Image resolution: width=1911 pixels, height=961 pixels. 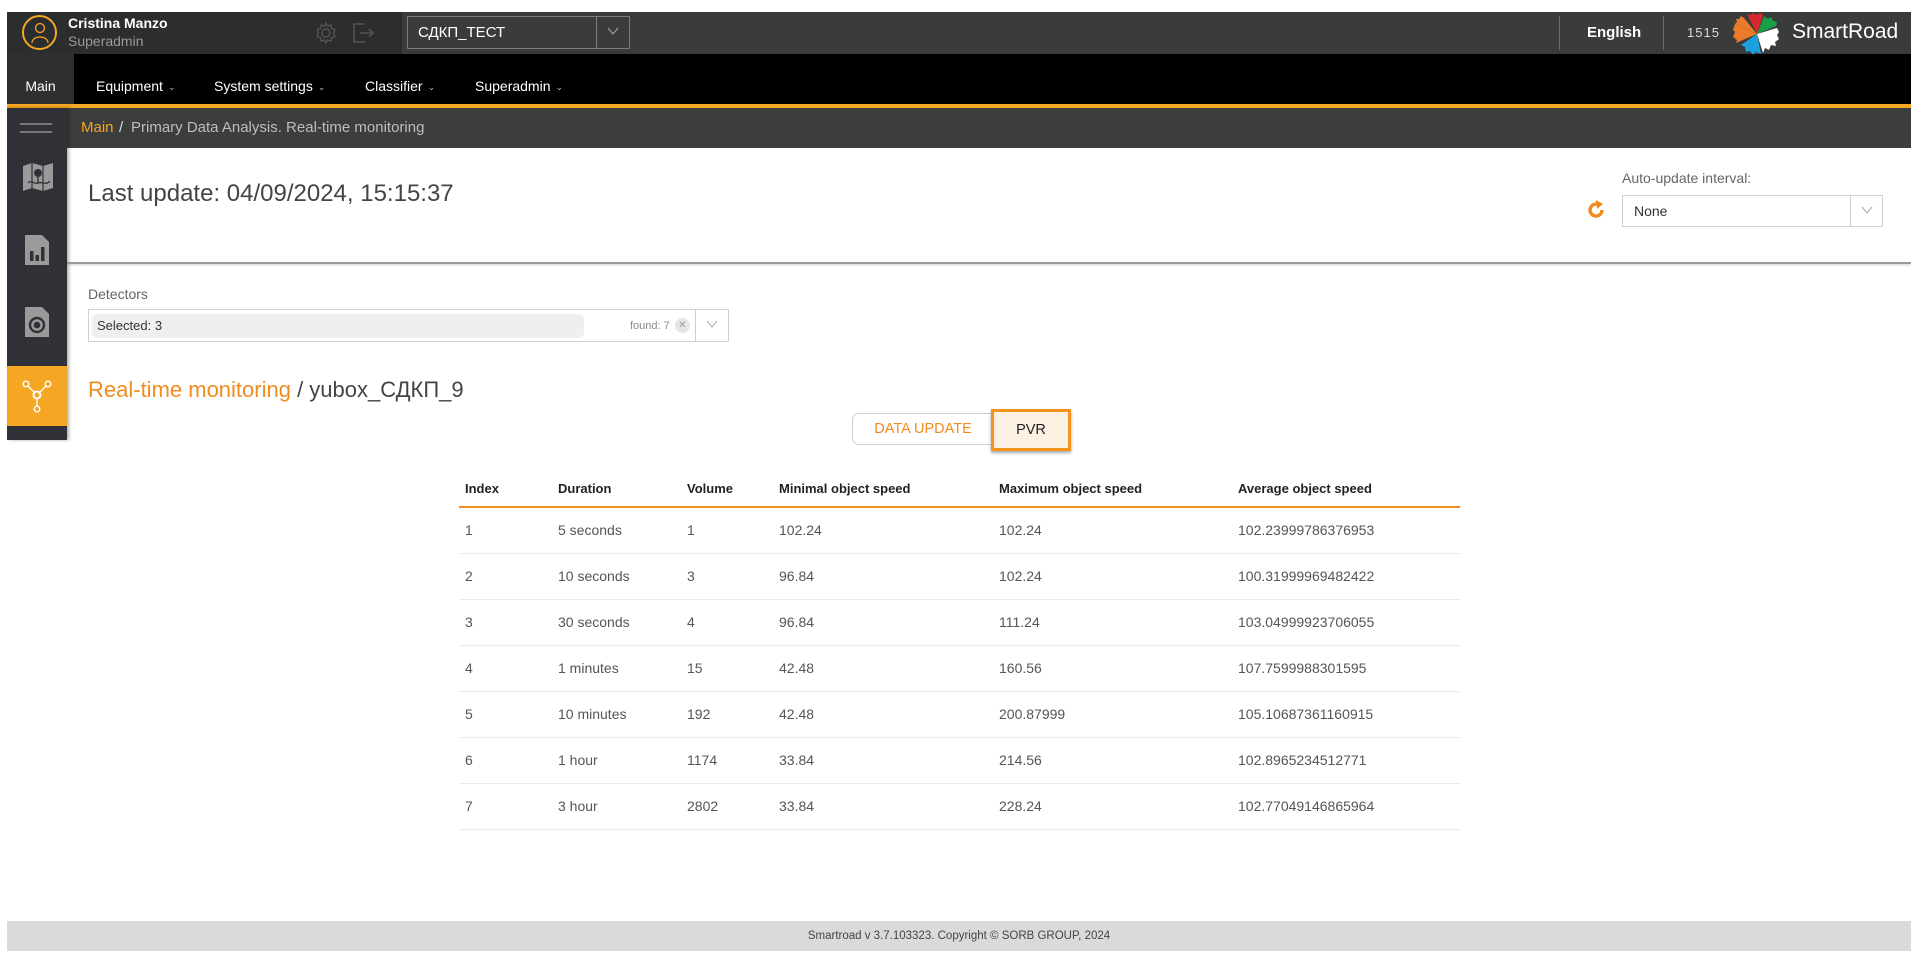 What do you see at coordinates (1346, 576) in the screenshot?
I see `table-cell: 100.31999969482422` at bounding box center [1346, 576].